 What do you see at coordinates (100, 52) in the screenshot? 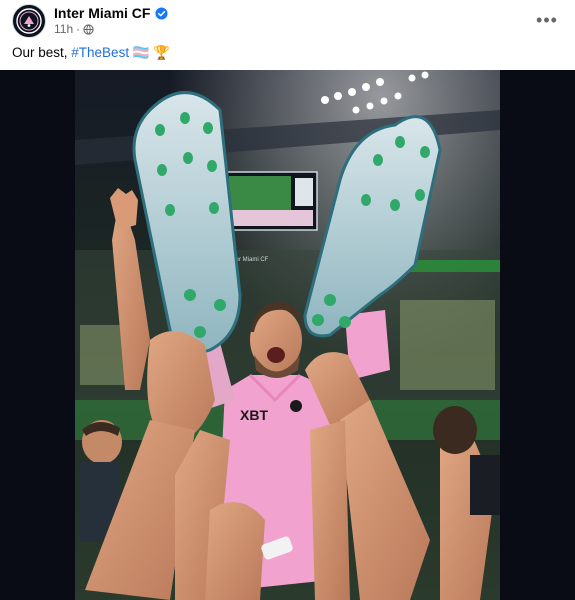
I see `hashtag-link: #TheBest` at bounding box center [100, 52].